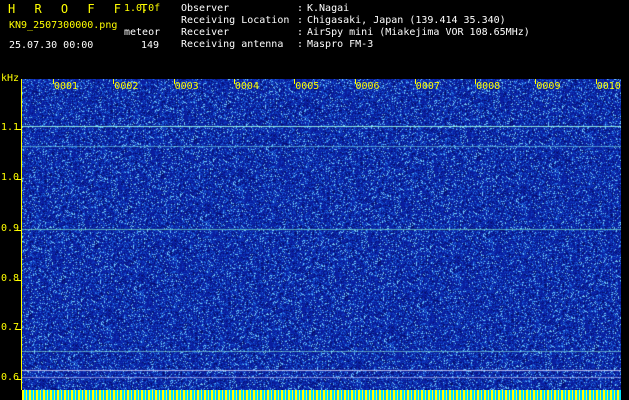 This screenshot has height=400, width=629. Describe the element at coordinates (321, 395) in the screenshot. I see `bottom-signal-strip` at that location.